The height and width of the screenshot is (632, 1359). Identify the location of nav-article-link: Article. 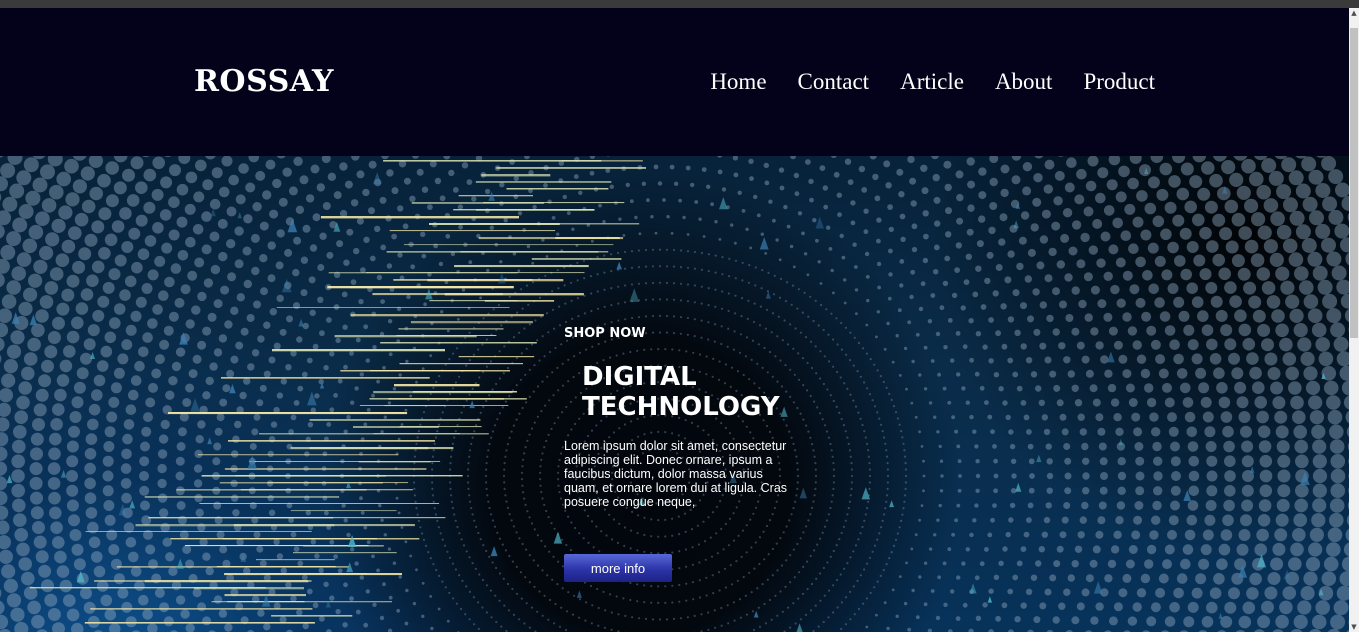
(932, 82).